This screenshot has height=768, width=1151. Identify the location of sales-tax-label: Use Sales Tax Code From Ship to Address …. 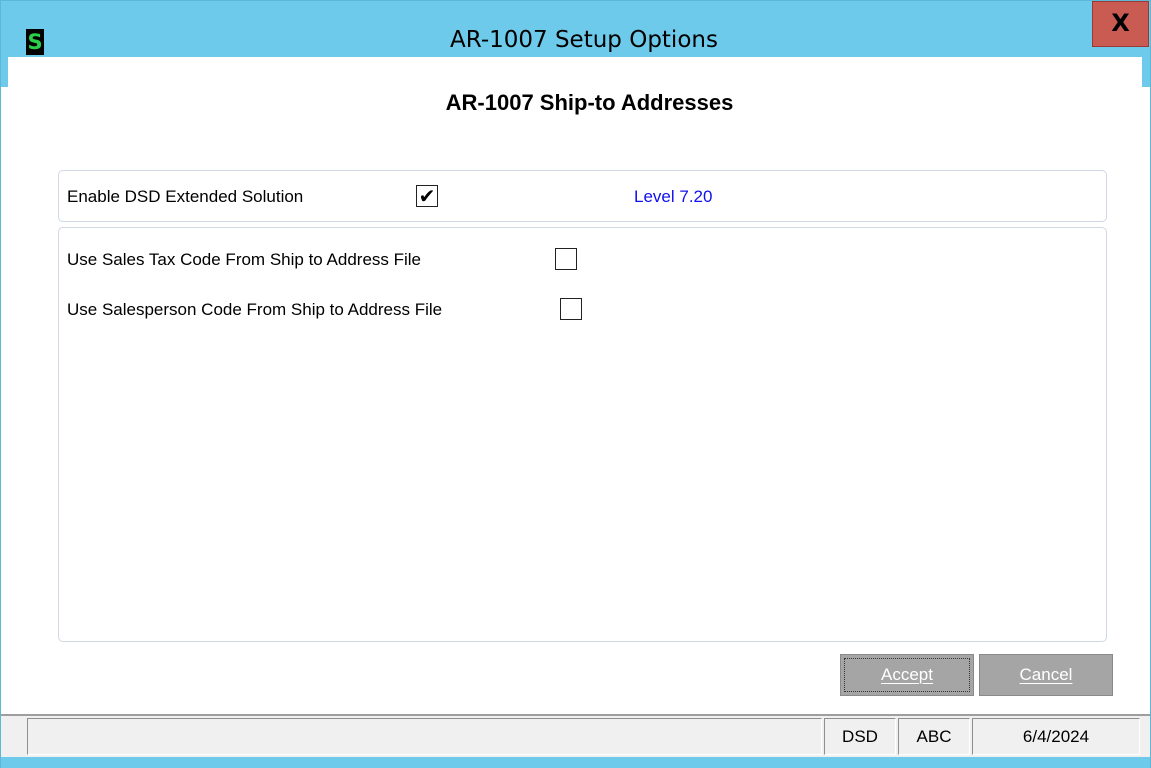
(244, 259).